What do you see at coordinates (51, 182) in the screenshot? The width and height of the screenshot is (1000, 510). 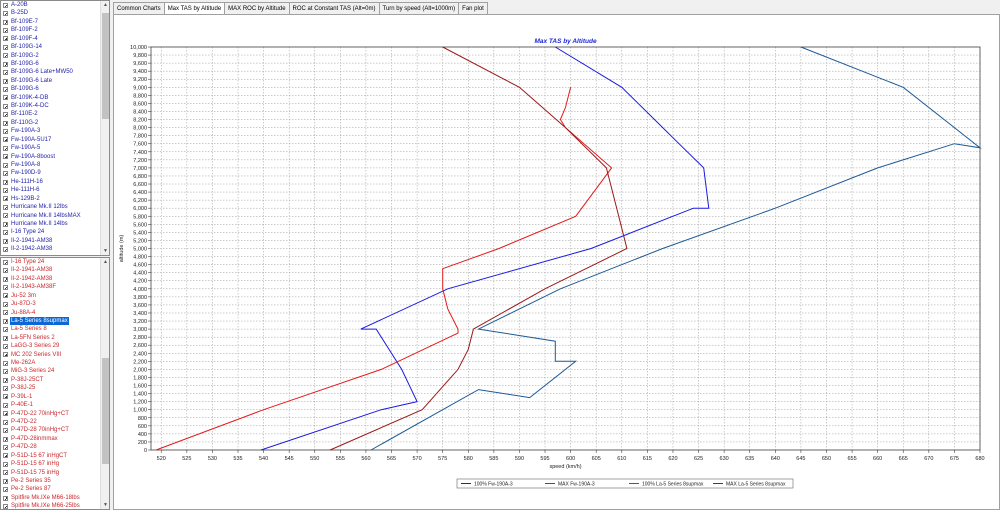 I see `tree-item-he-111h-16: He-111H-16` at bounding box center [51, 182].